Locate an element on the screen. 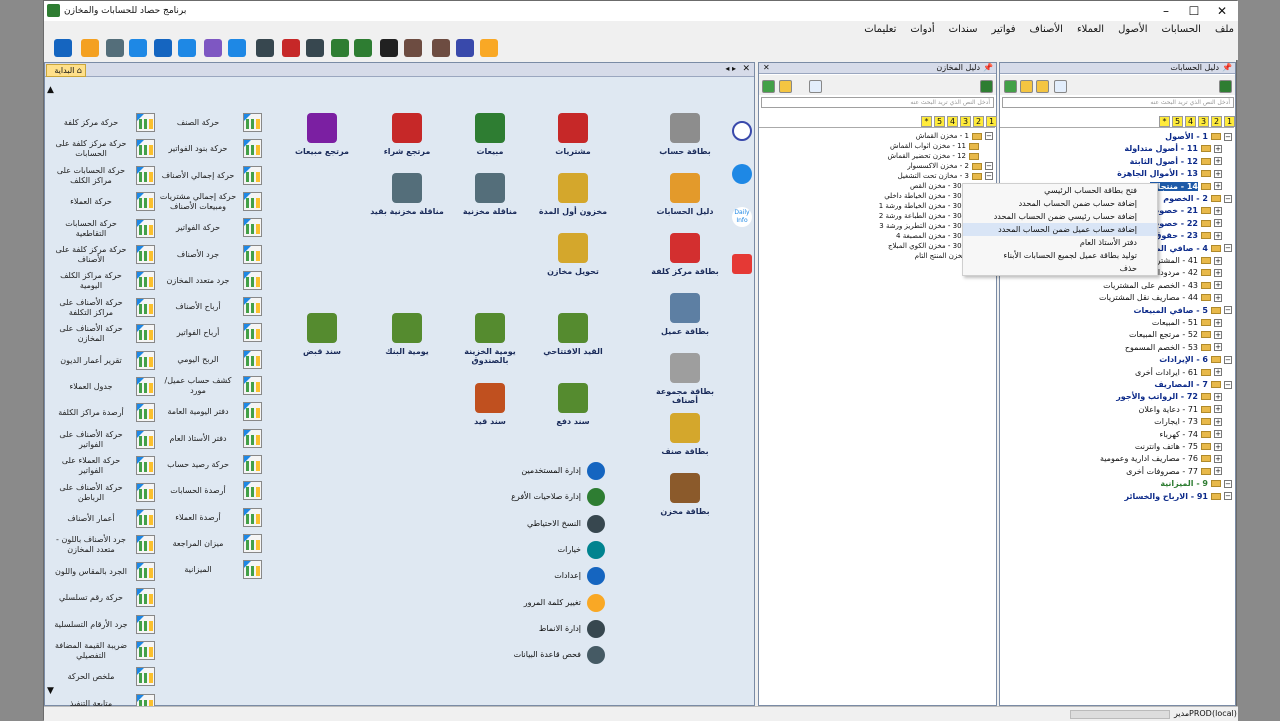  admin-item: إدارة الانماط is located at coordinates (545, 629).